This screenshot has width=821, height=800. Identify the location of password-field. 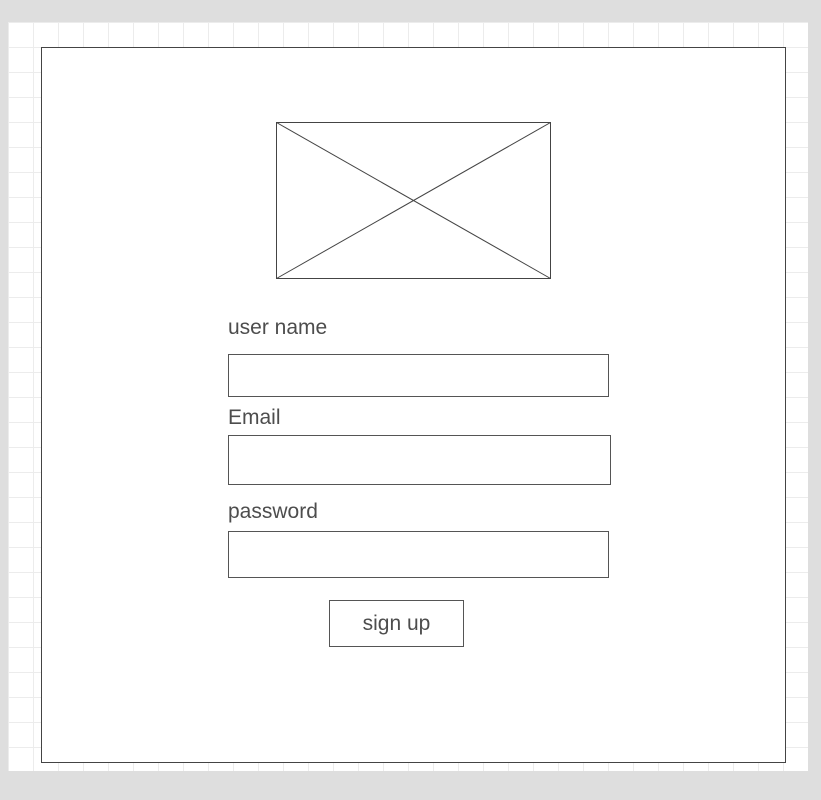
(418, 554).